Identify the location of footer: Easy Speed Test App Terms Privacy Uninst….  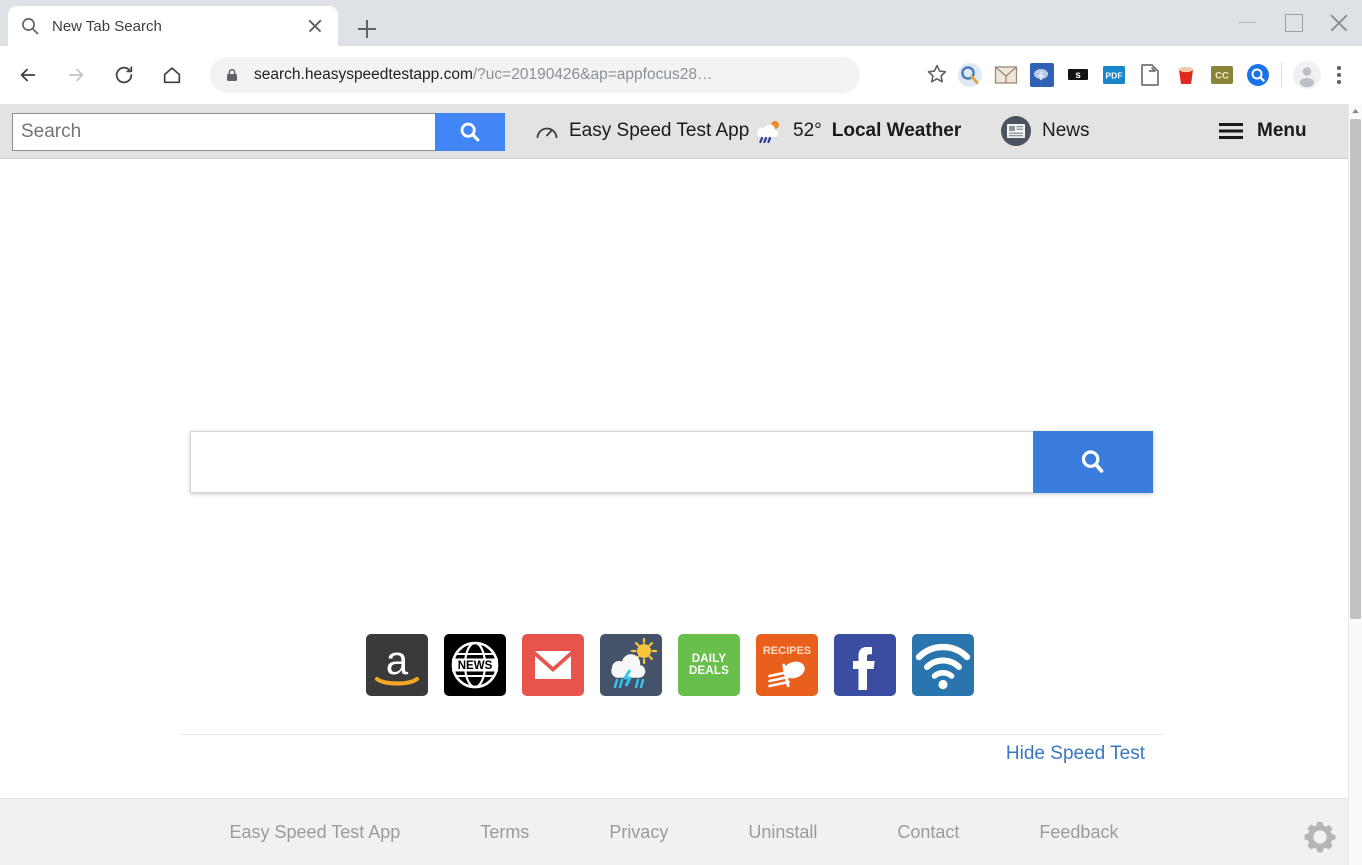
(674, 831).